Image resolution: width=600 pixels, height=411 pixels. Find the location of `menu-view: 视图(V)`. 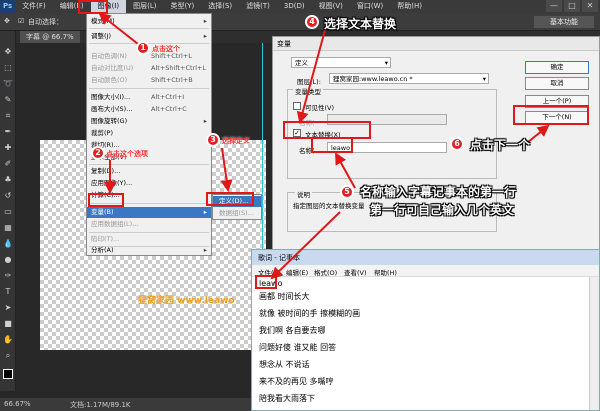

menu-view: 视图(V) is located at coordinates (331, 6).